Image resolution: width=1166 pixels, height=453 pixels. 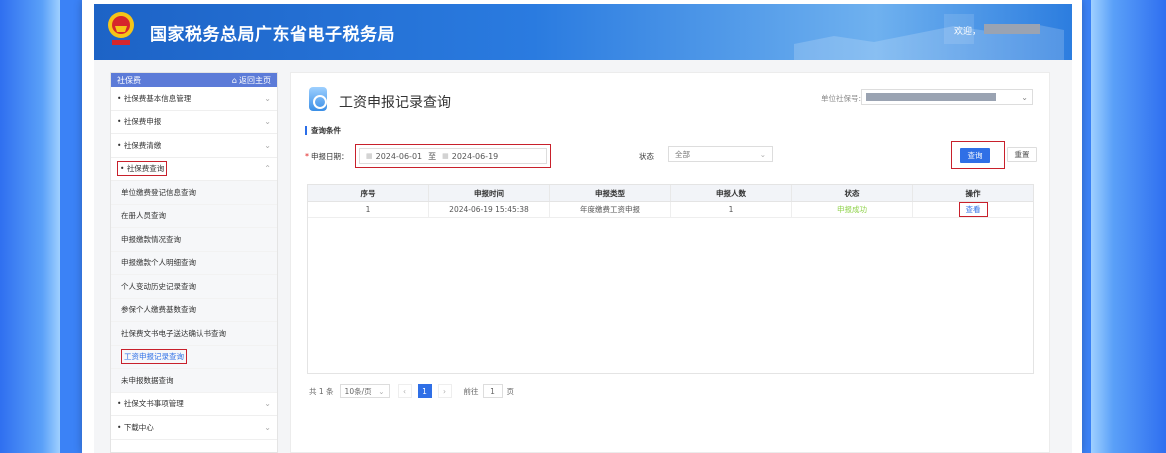 I want to click on back-home-link: ⌂ 返回主页, so click(x=251, y=80).